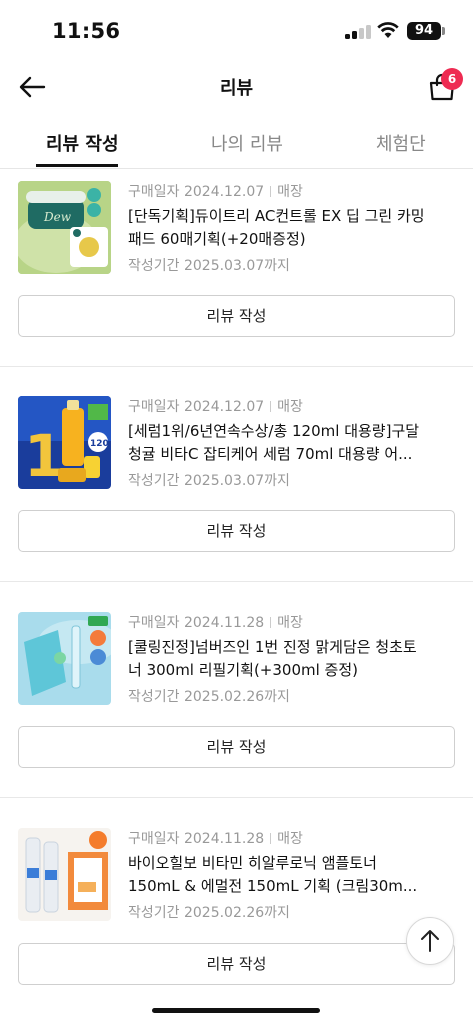  What do you see at coordinates (236, 1010) in the screenshot?
I see `home-indicator` at bounding box center [236, 1010].